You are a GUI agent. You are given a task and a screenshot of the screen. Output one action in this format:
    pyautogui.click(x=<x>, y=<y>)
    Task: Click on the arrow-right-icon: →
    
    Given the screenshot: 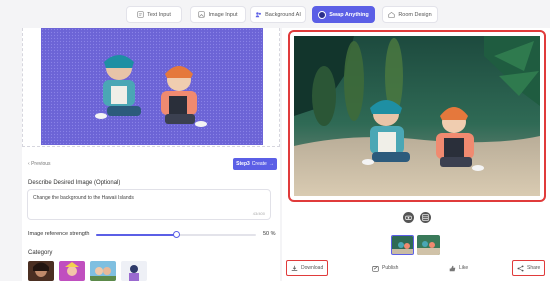 What is the action you would take?
    pyautogui.click(x=271, y=164)
    